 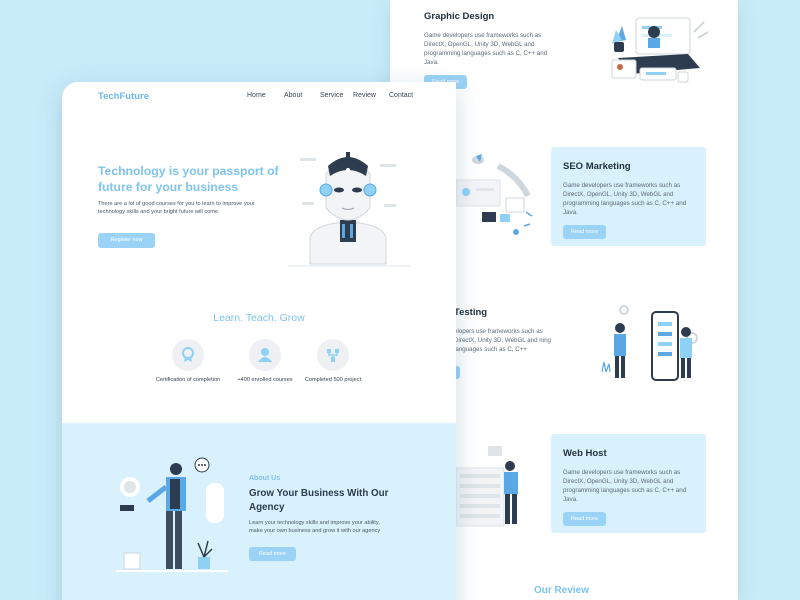 I want to click on service-title: SEO Marketing, so click(x=597, y=166).